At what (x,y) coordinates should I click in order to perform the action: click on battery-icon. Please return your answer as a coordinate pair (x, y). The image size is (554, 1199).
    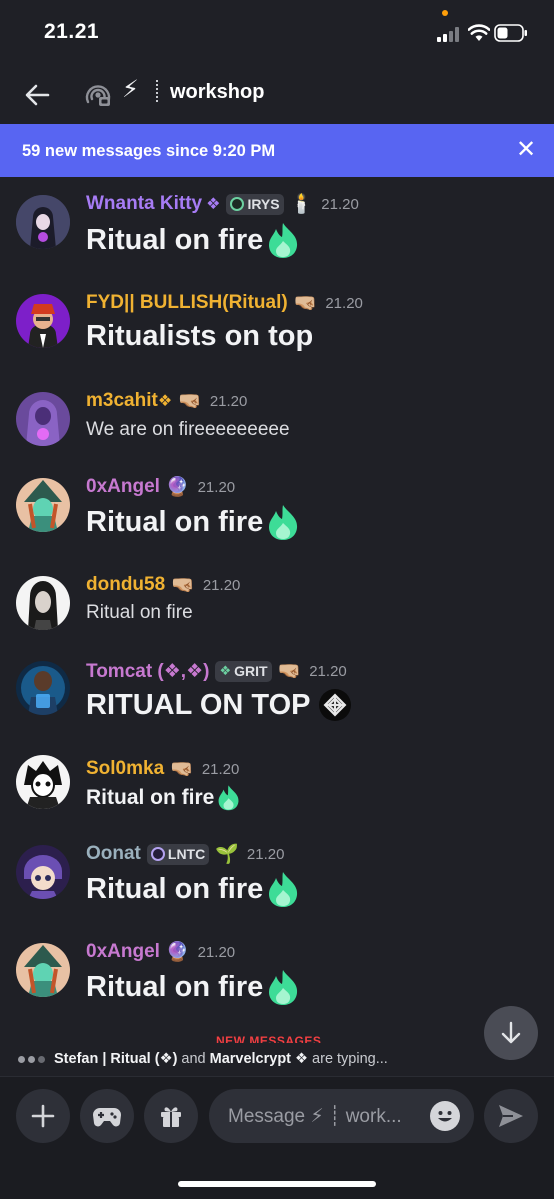
    Looking at the image, I should click on (510, 33).